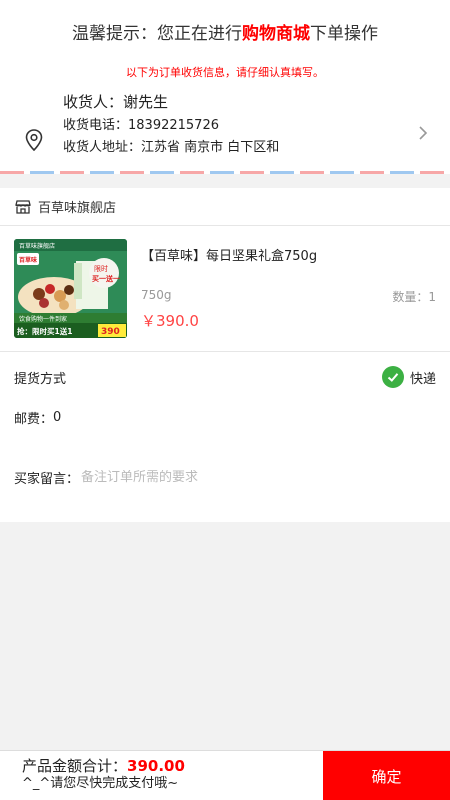 The height and width of the screenshot is (800, 450). I want to click on product-image: 百草味旗舰店 百草味 限时 买一送一 饮食购物一件到家 抢：限时买1送1 390, so click(70, 288).